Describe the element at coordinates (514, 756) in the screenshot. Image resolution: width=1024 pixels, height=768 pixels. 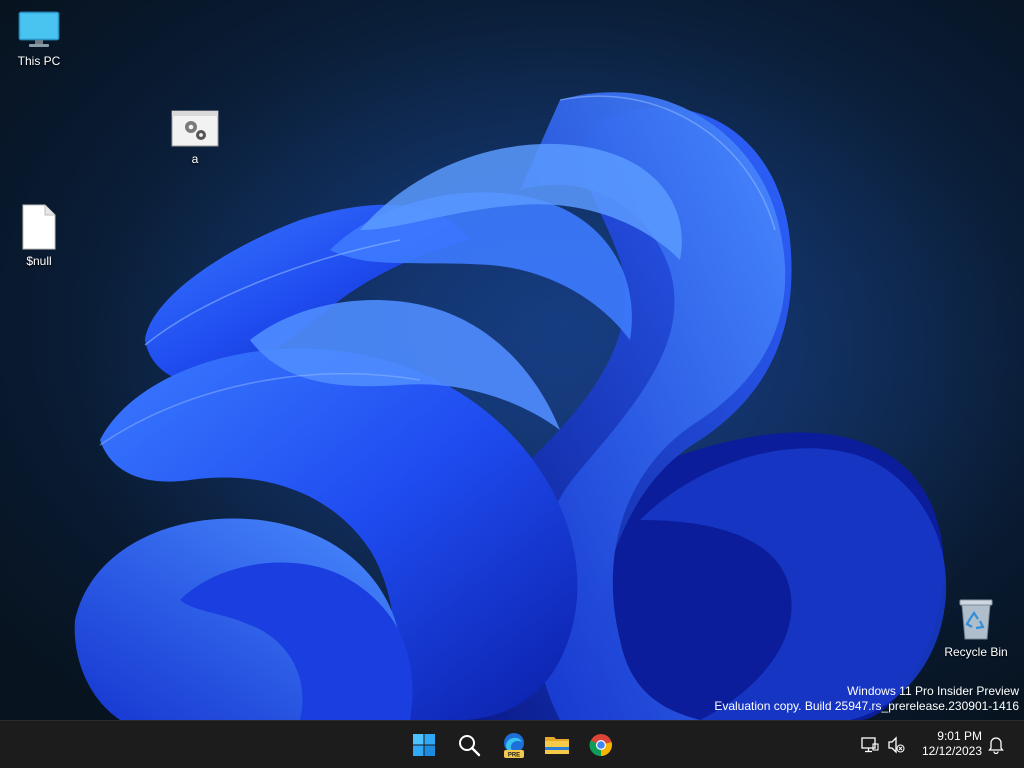
I see `pre-badge: PRE` at that location.